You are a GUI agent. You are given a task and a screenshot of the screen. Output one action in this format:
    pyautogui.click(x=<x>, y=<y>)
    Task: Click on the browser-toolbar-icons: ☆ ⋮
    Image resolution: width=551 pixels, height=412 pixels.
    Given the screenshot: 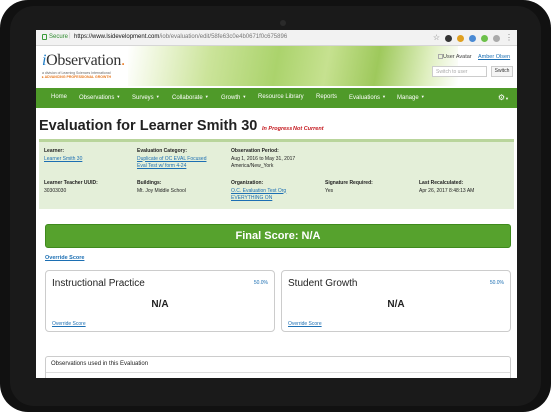 What is the action you would take?
    pyautogui.click(x=473, y=38)
    